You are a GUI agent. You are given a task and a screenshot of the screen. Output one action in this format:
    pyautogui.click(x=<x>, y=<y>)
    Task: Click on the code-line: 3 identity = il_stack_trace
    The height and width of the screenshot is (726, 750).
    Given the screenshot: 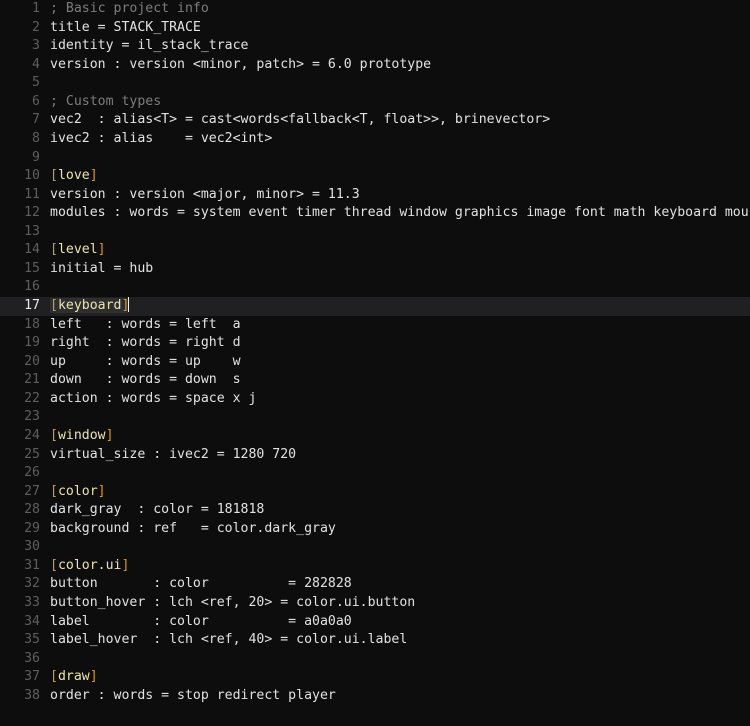 What is the action you would take?
    pyautogui.click(x=375, y=46)
    